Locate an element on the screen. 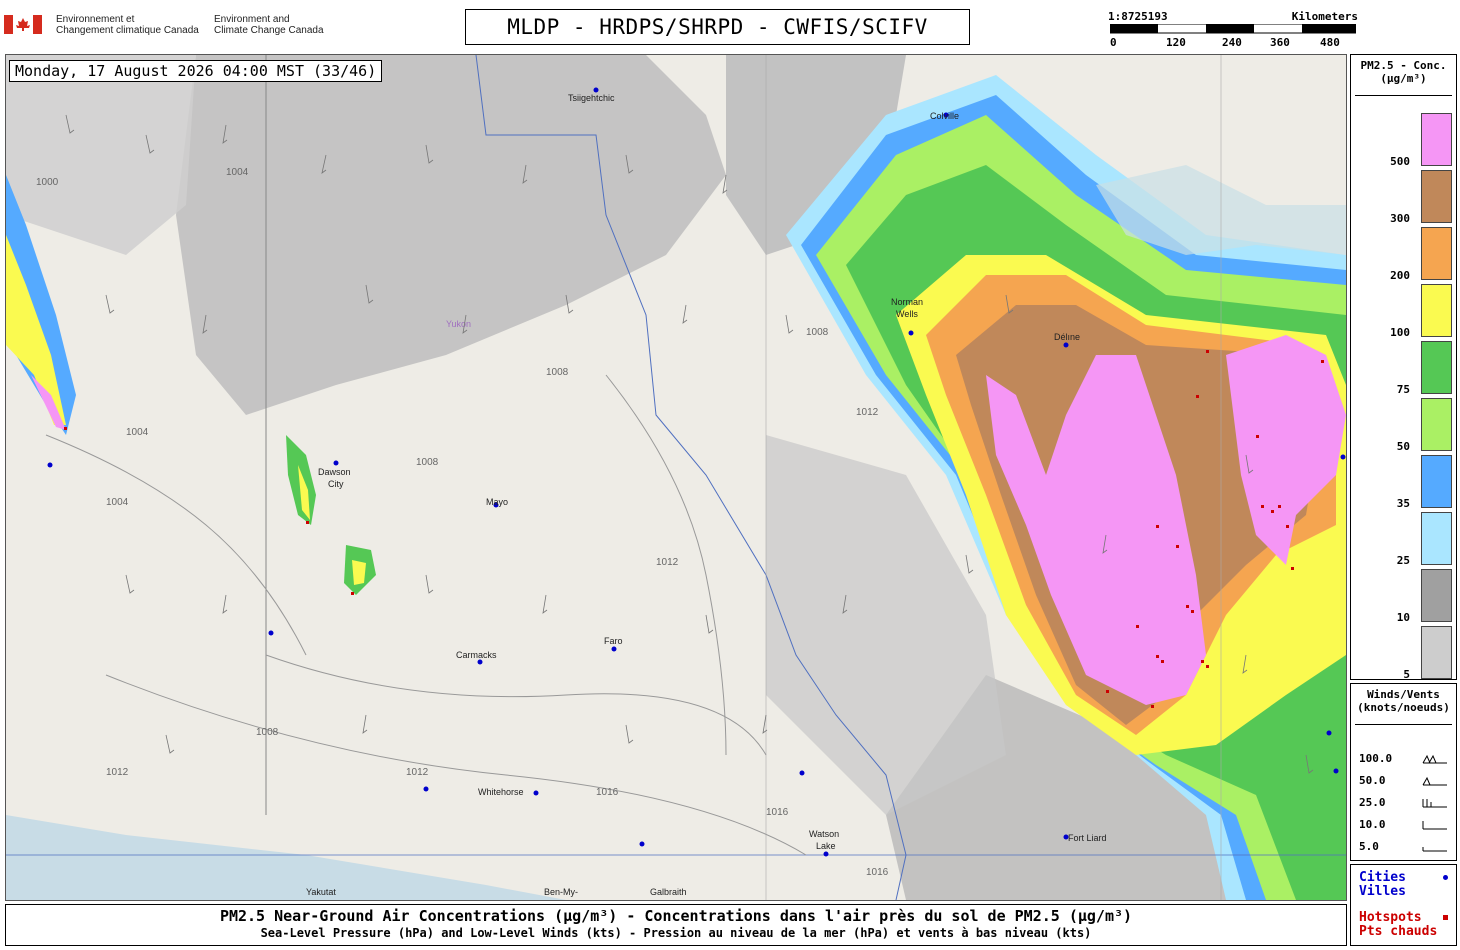  pm25-legend-title-line1: PM2.5 - Conc. is located at coordinates (1403, 65).